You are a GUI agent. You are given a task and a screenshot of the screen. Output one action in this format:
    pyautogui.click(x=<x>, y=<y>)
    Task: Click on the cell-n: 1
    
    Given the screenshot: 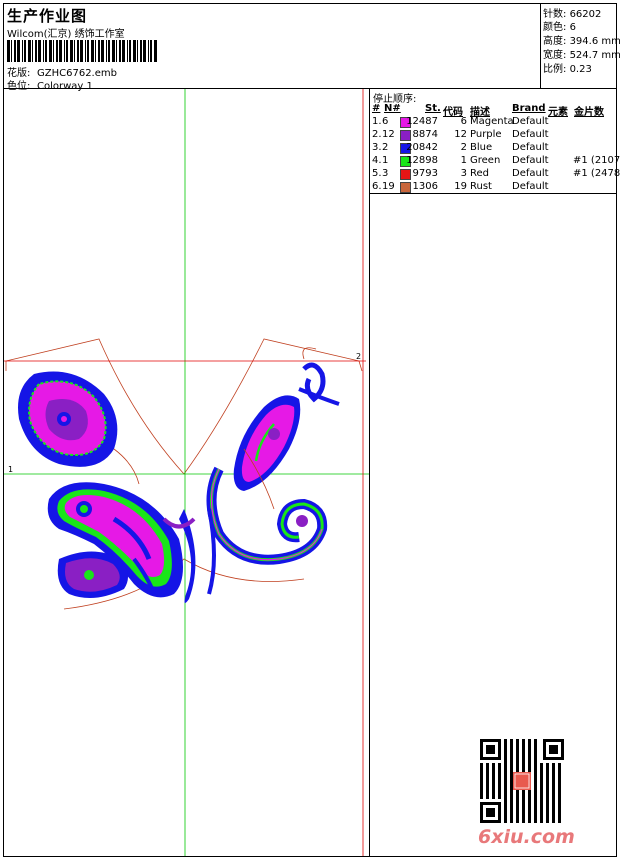 What is the action you would take?
    pyautogui.click(x=385, y=160)
    